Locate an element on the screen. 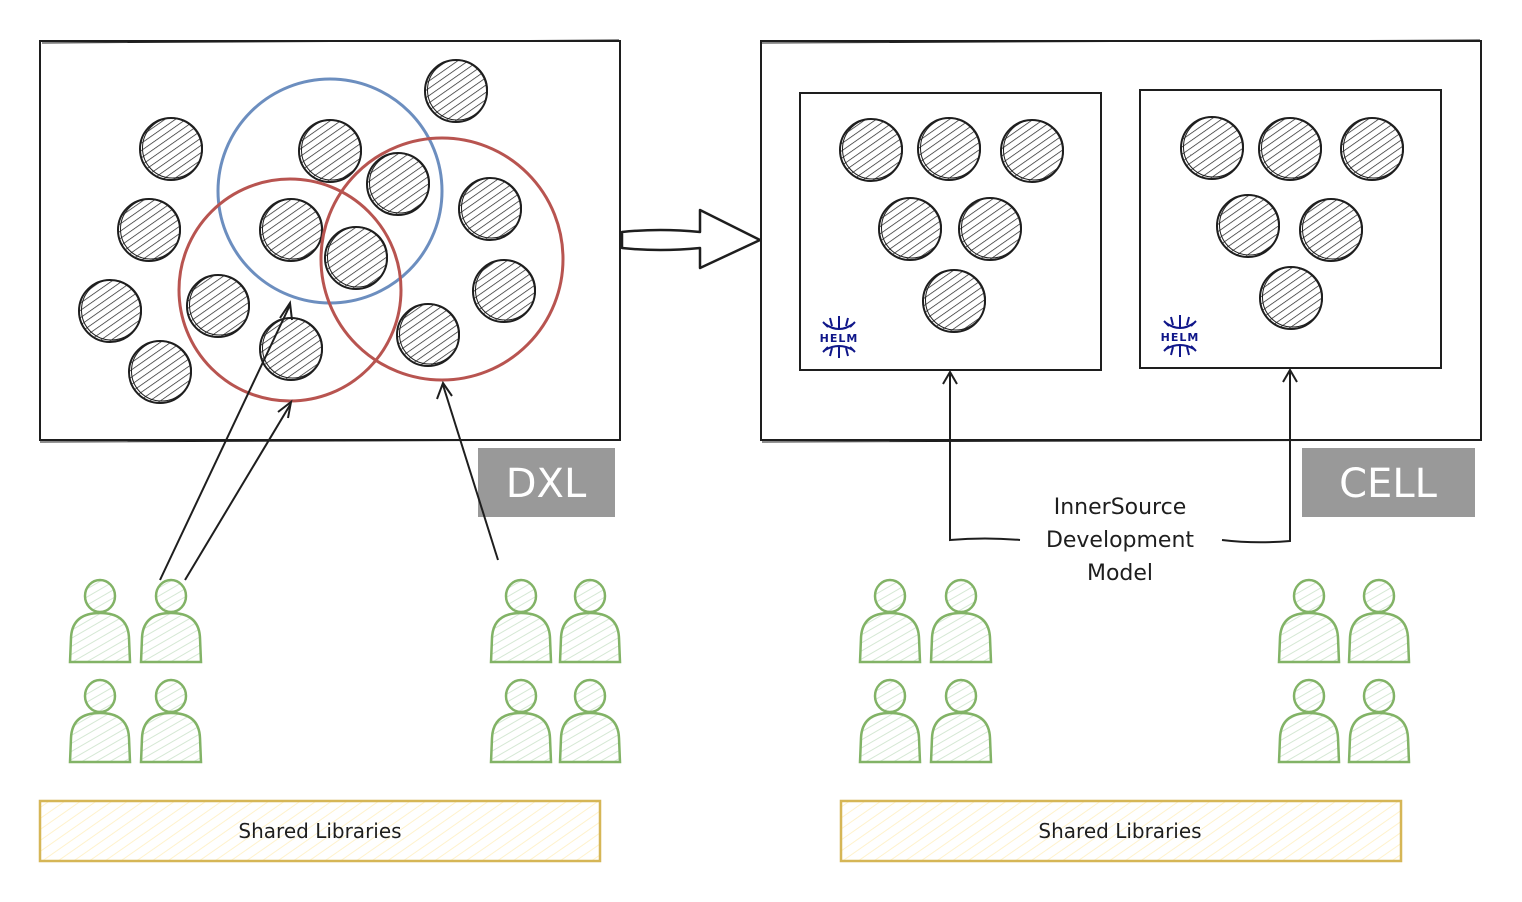  cell-label-box: CELL is located at coordinates (1388, 482).